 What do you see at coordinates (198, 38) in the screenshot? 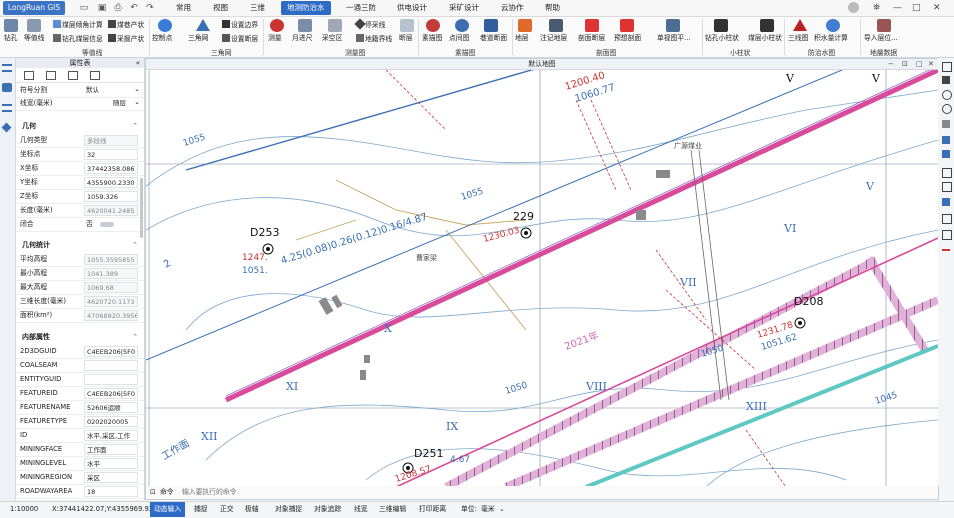
I see `tin-button: 三角网` at bounding box center [198, 38].